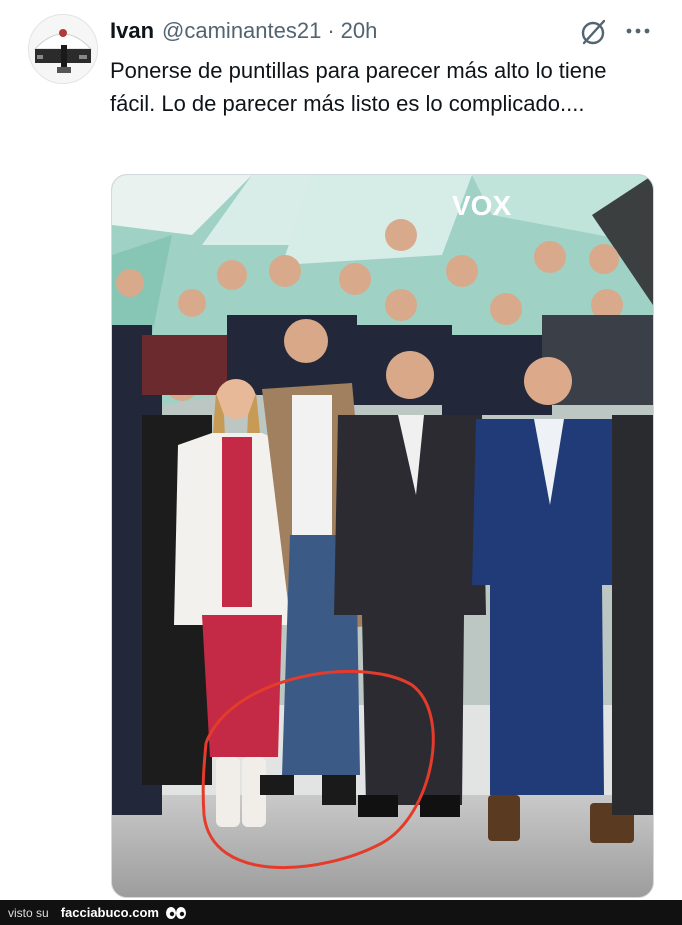 The height and width of the screenshot is (925, 682). I want to click on tweet-header: Ivan @caminantes21 · 20h, so click(243, 31).